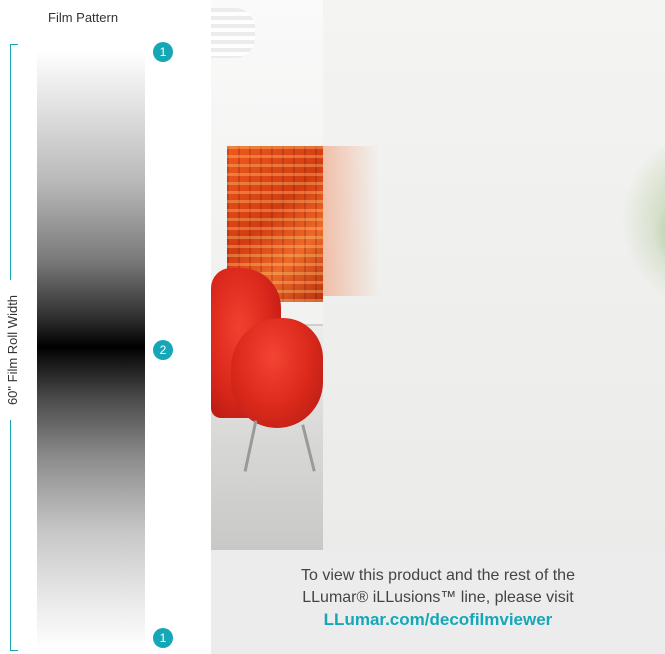 Image resolution: width=665 pixels, height=654 pixels. What do you see at coordinates (163, 350) in the screenshot?
I see `marker-middle: 2` at bounding box center [163, 350].